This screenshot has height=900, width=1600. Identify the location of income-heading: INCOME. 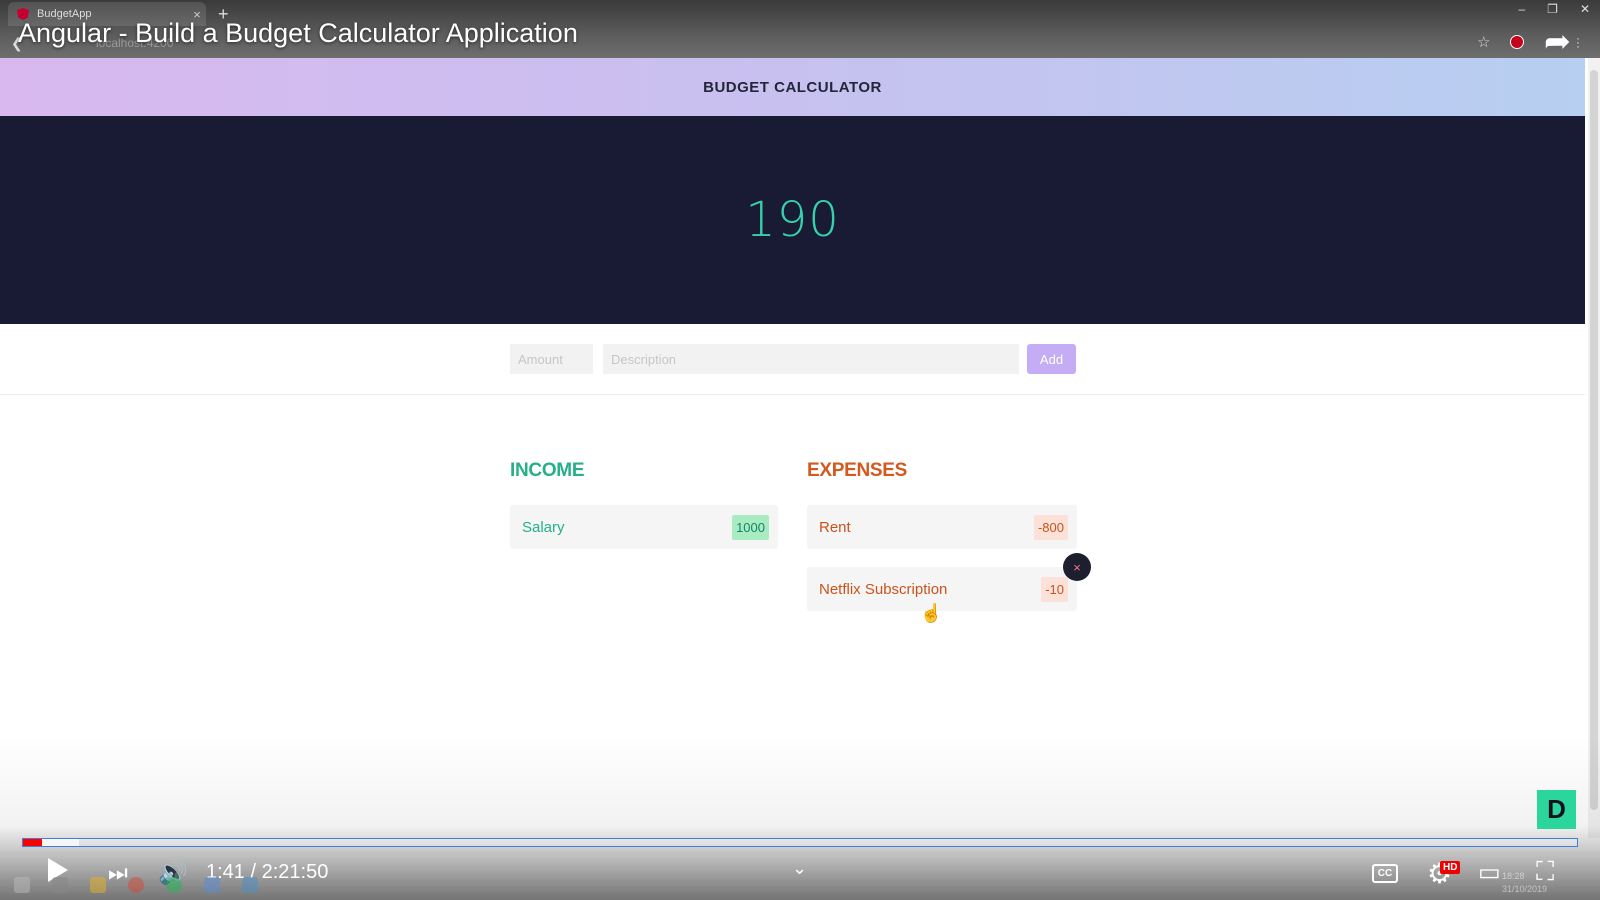
(547, 470).